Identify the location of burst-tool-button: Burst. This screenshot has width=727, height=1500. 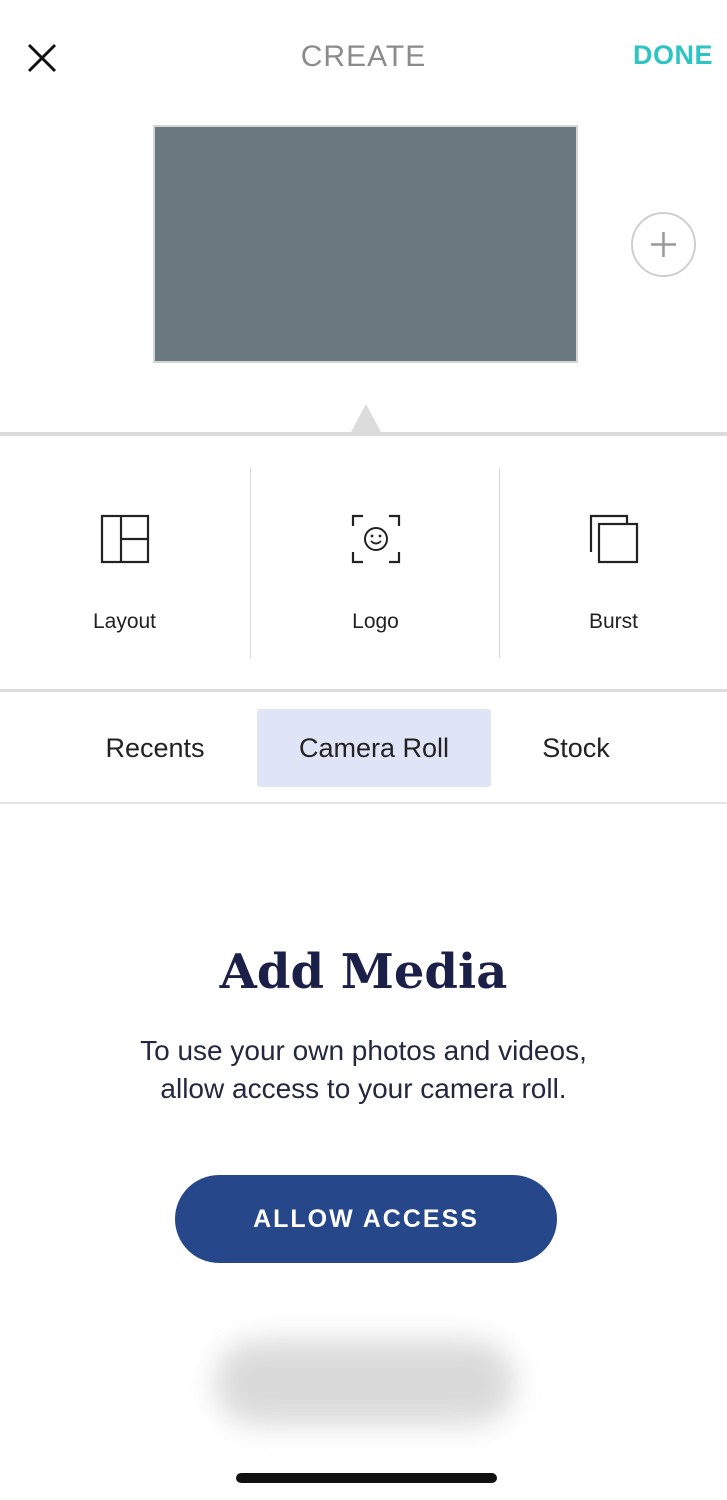
(613, 563).